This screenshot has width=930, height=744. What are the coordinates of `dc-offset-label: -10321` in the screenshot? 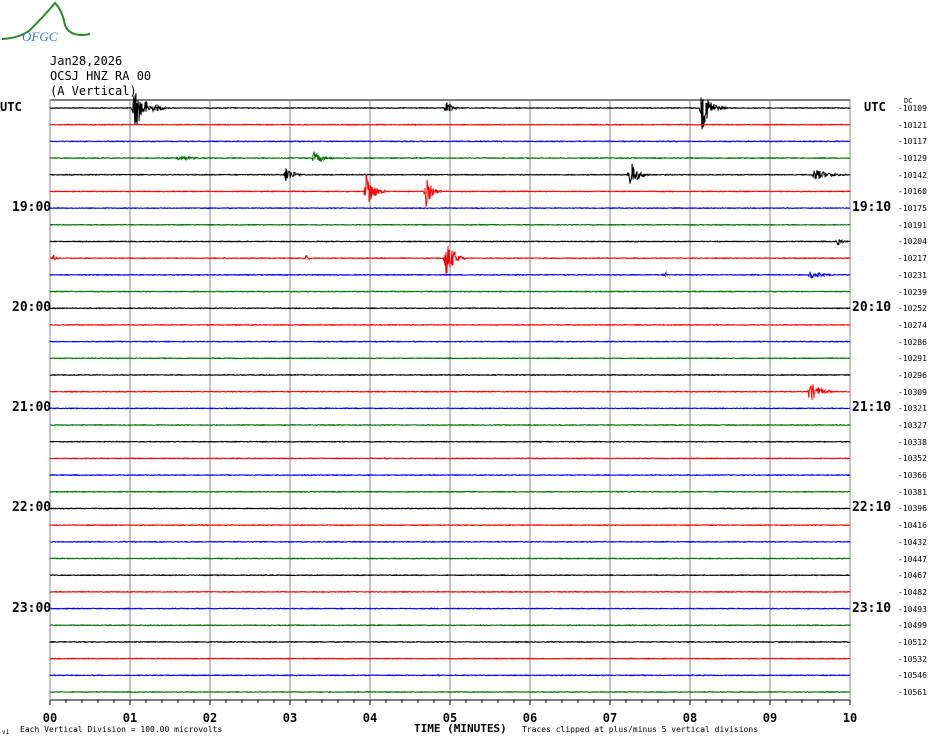 It's located at (912, 409).